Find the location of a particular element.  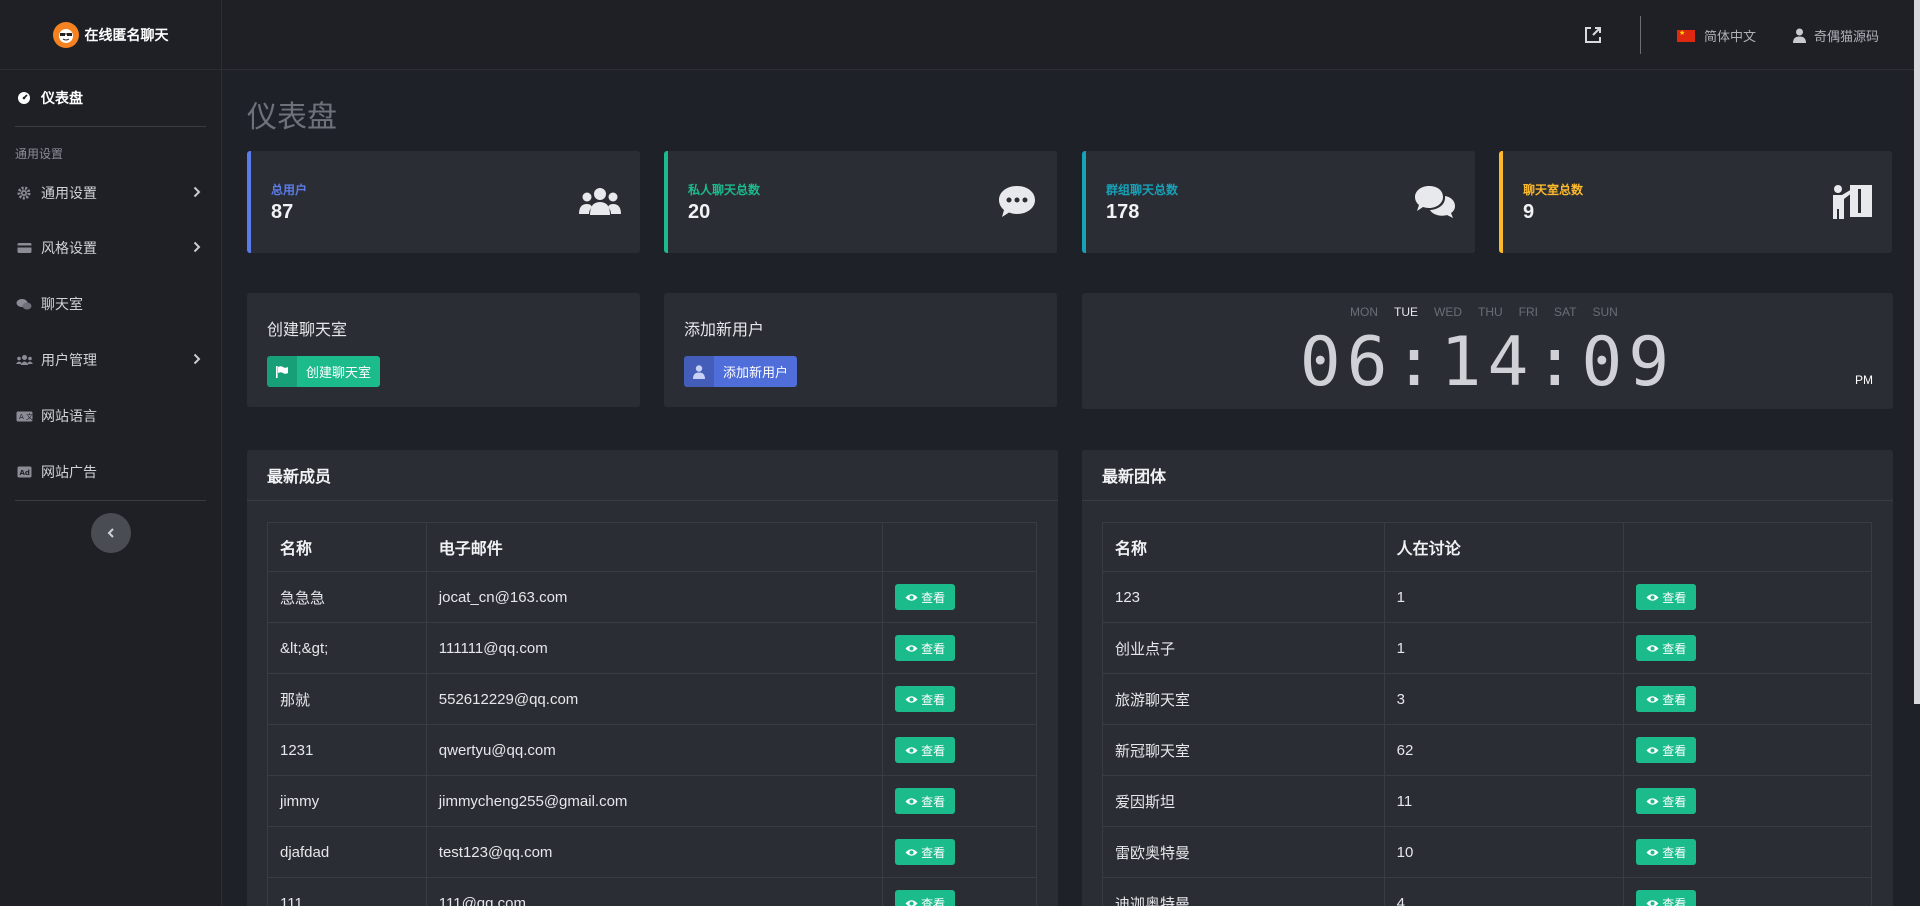

comments-icon is located at coordinates (1435, 202).